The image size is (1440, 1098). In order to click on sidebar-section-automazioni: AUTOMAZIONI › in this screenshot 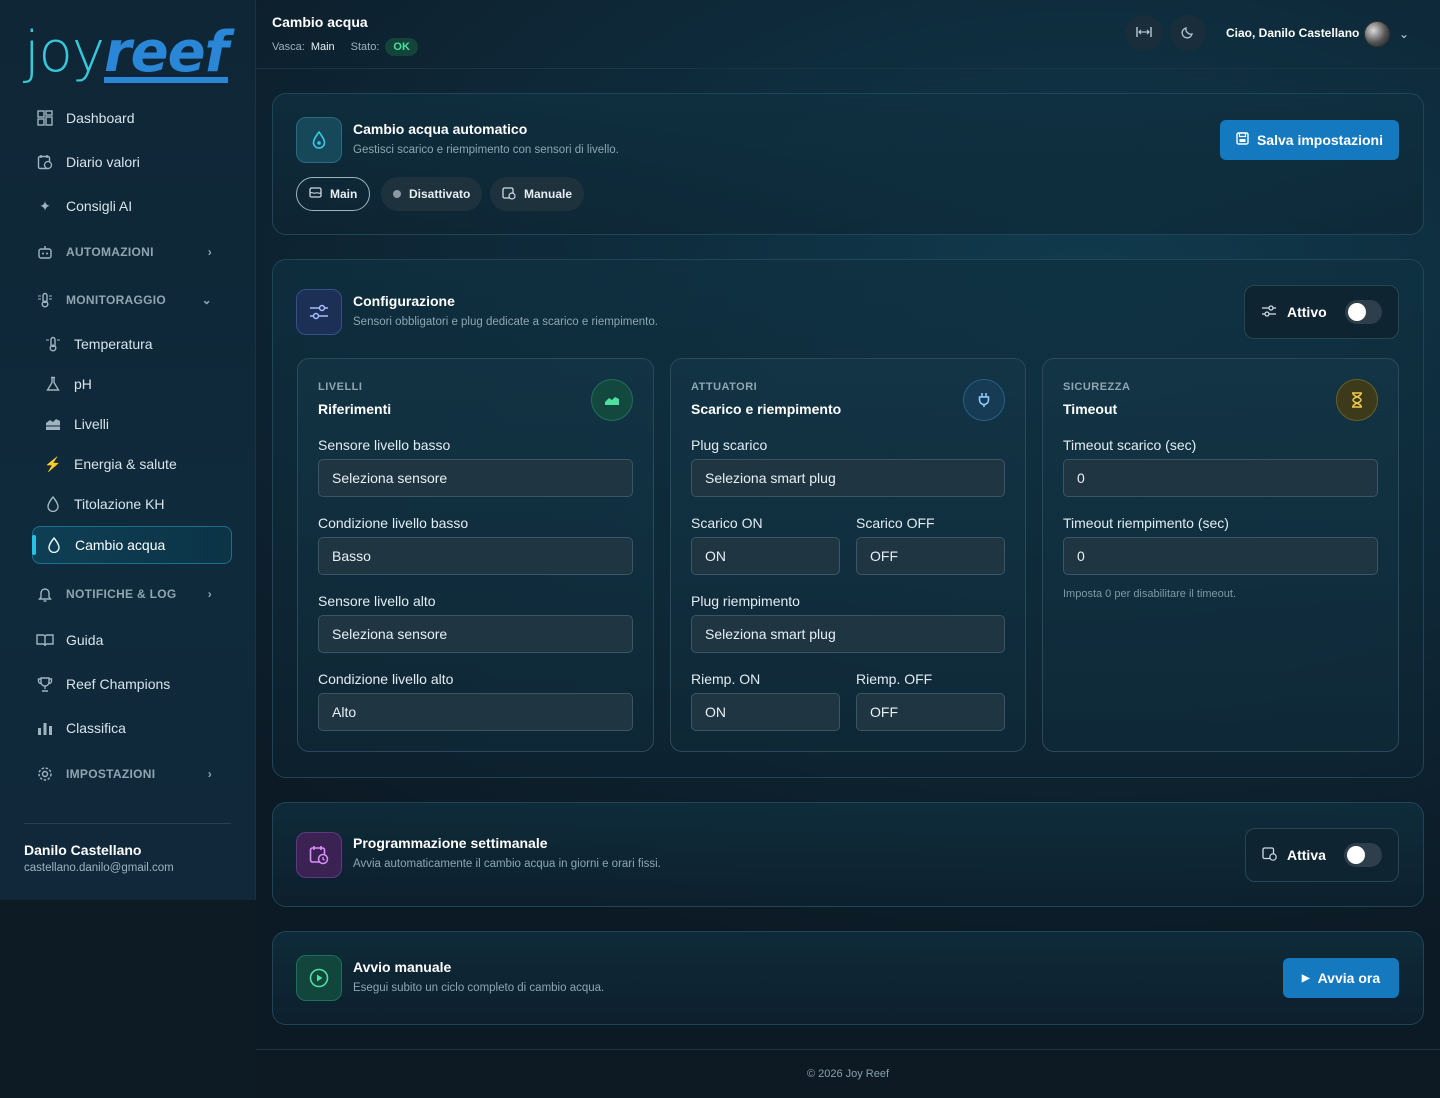, I will do `click(128, 252)`.